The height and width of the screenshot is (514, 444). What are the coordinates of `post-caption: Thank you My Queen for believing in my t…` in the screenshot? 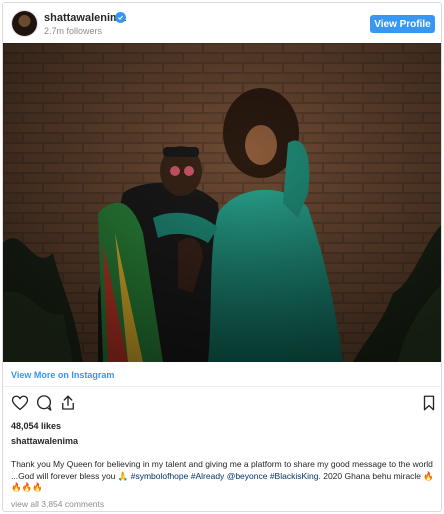 It's located at (224, 476).